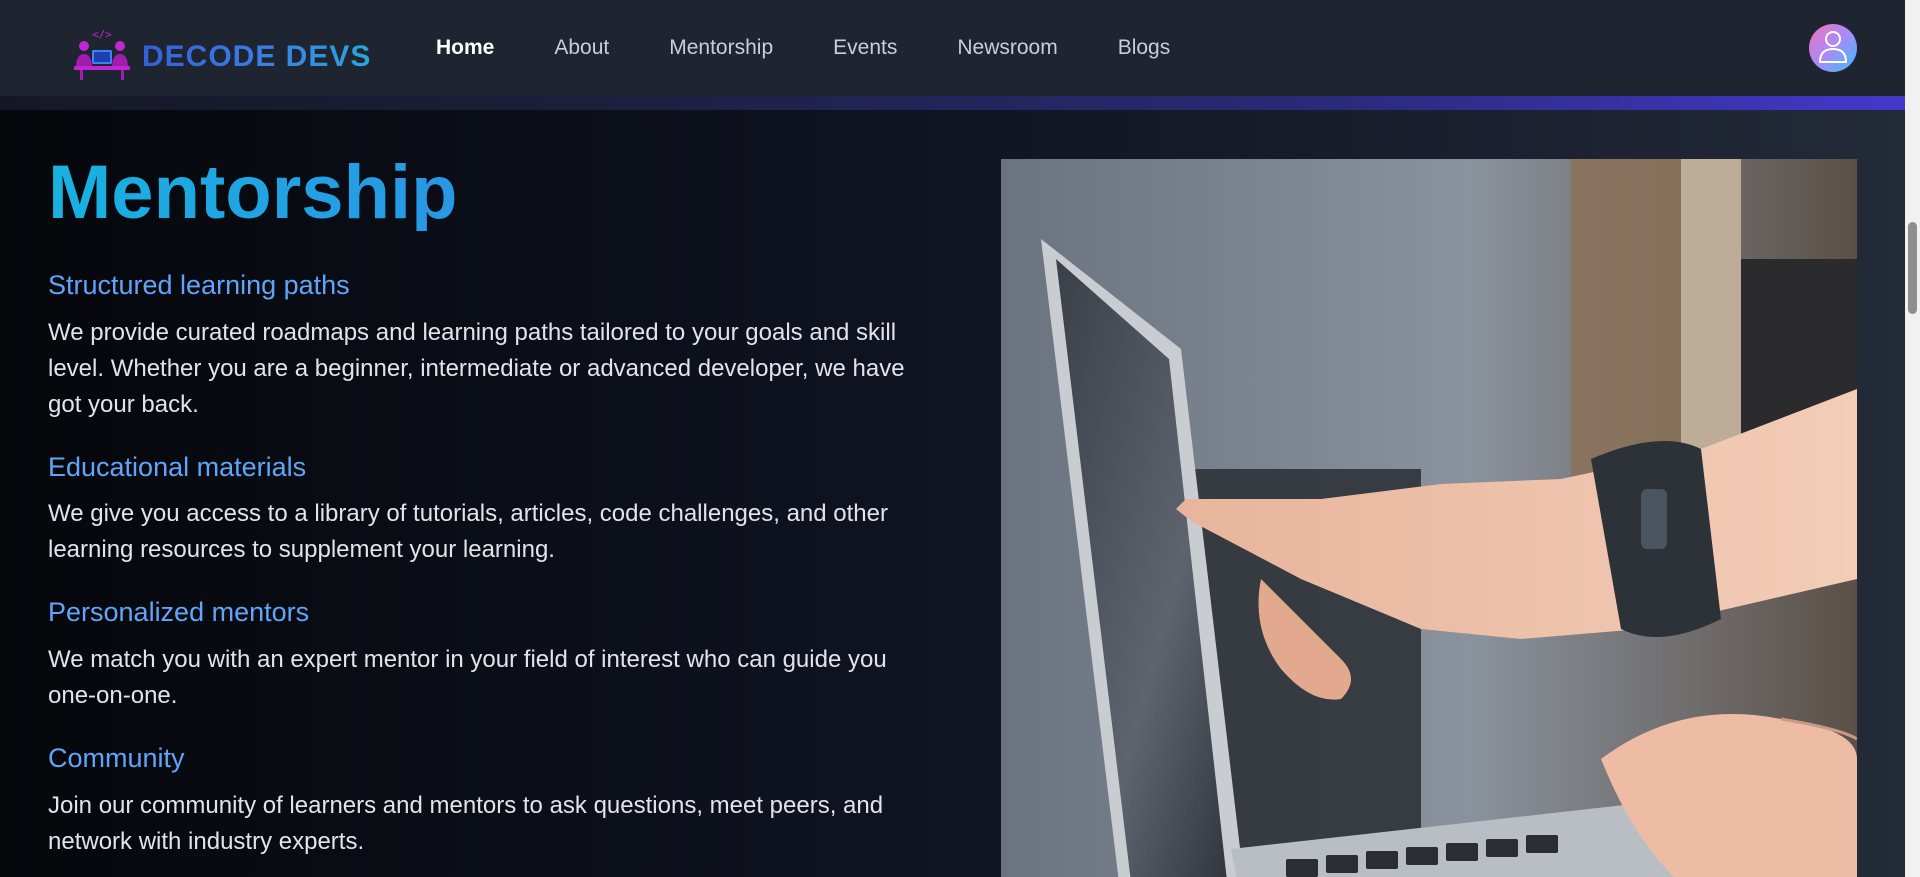 The image size is (1920, 877). I want to click on brand-name: DECODE DEVS, so click(257, 56).